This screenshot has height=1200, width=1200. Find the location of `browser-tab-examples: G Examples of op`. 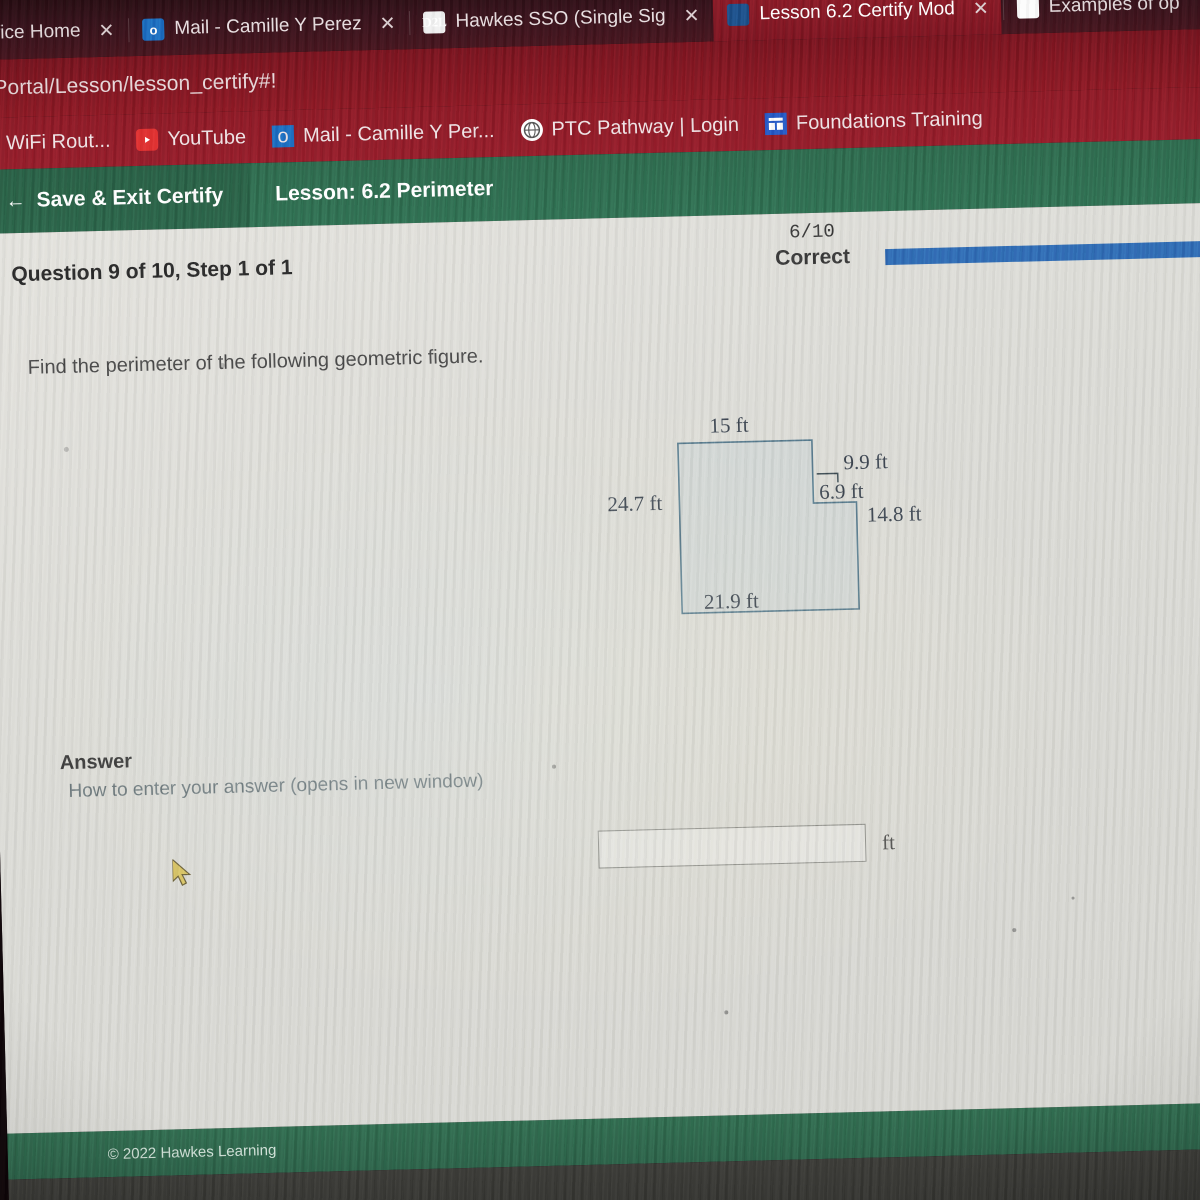

browser-tab-examples: G Examples of op is located at coordinates (1097, 17).